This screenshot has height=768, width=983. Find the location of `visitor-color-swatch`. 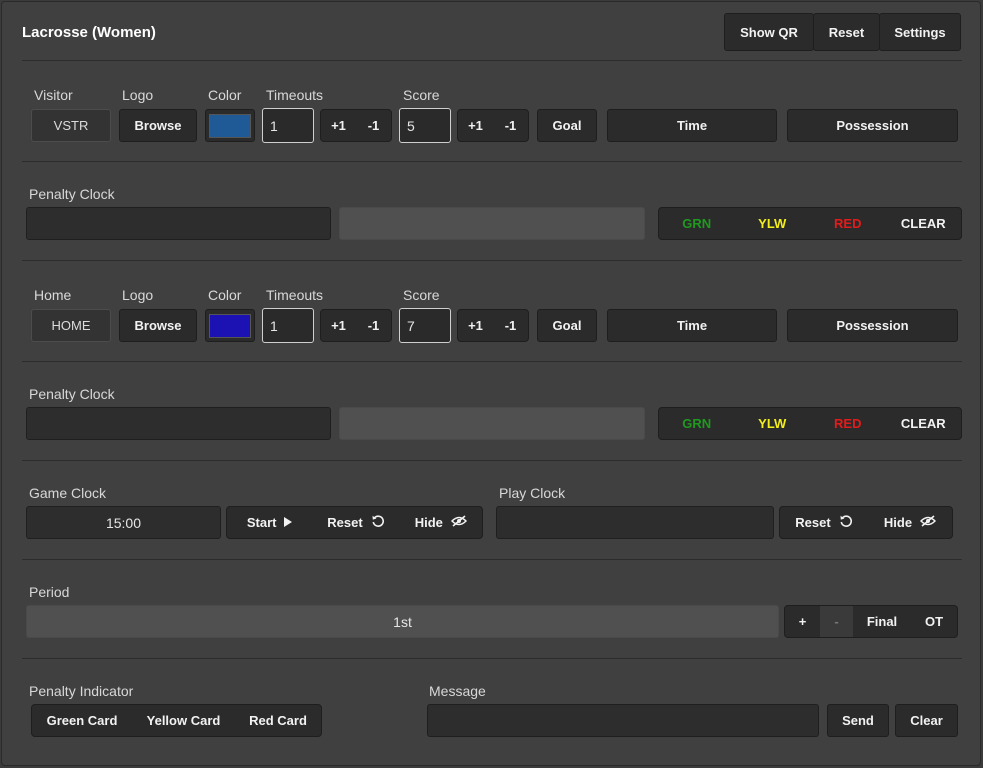

visitor-color-swatch is located at coordinates (230, 125).